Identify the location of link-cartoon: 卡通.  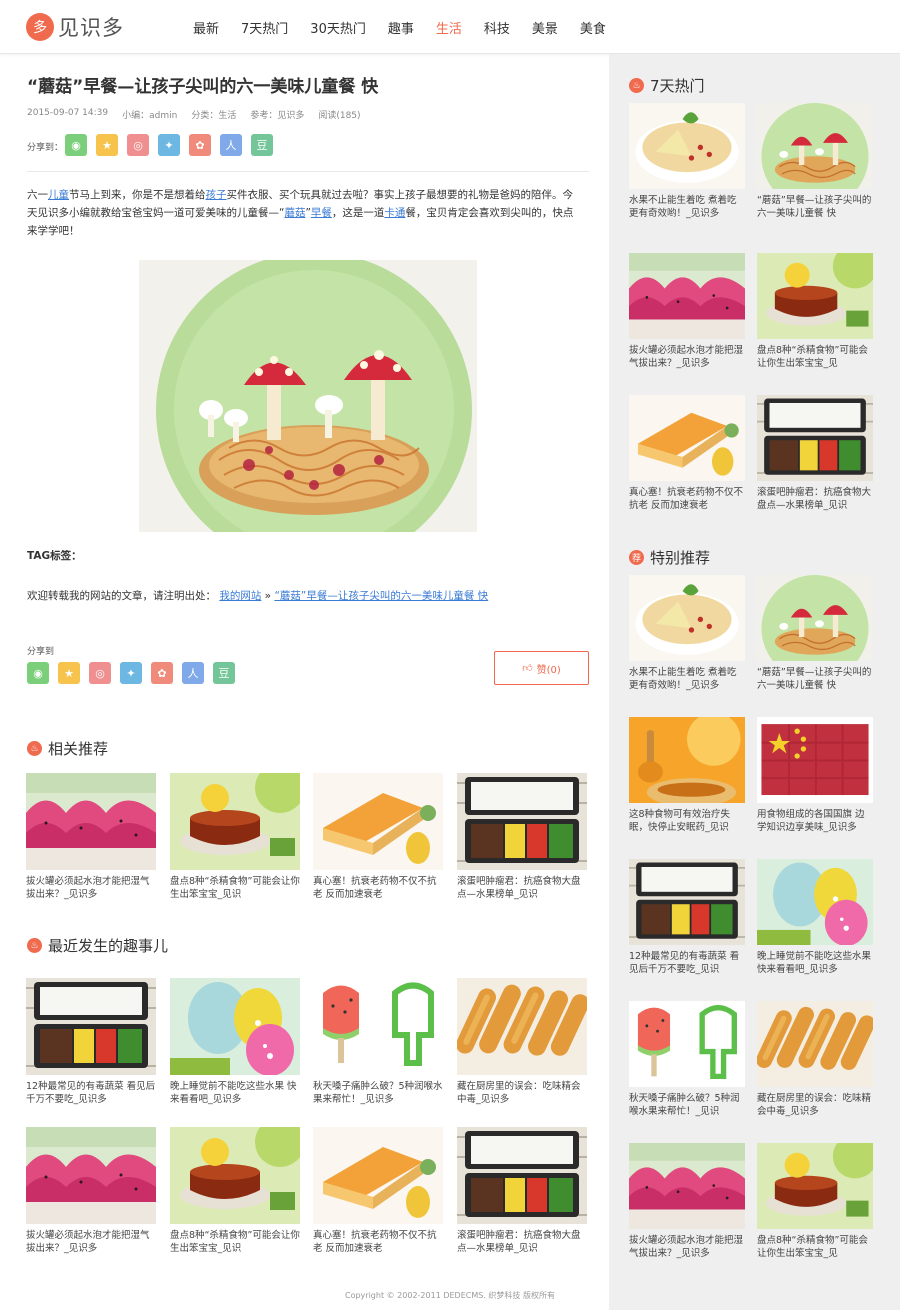
(394, 213).